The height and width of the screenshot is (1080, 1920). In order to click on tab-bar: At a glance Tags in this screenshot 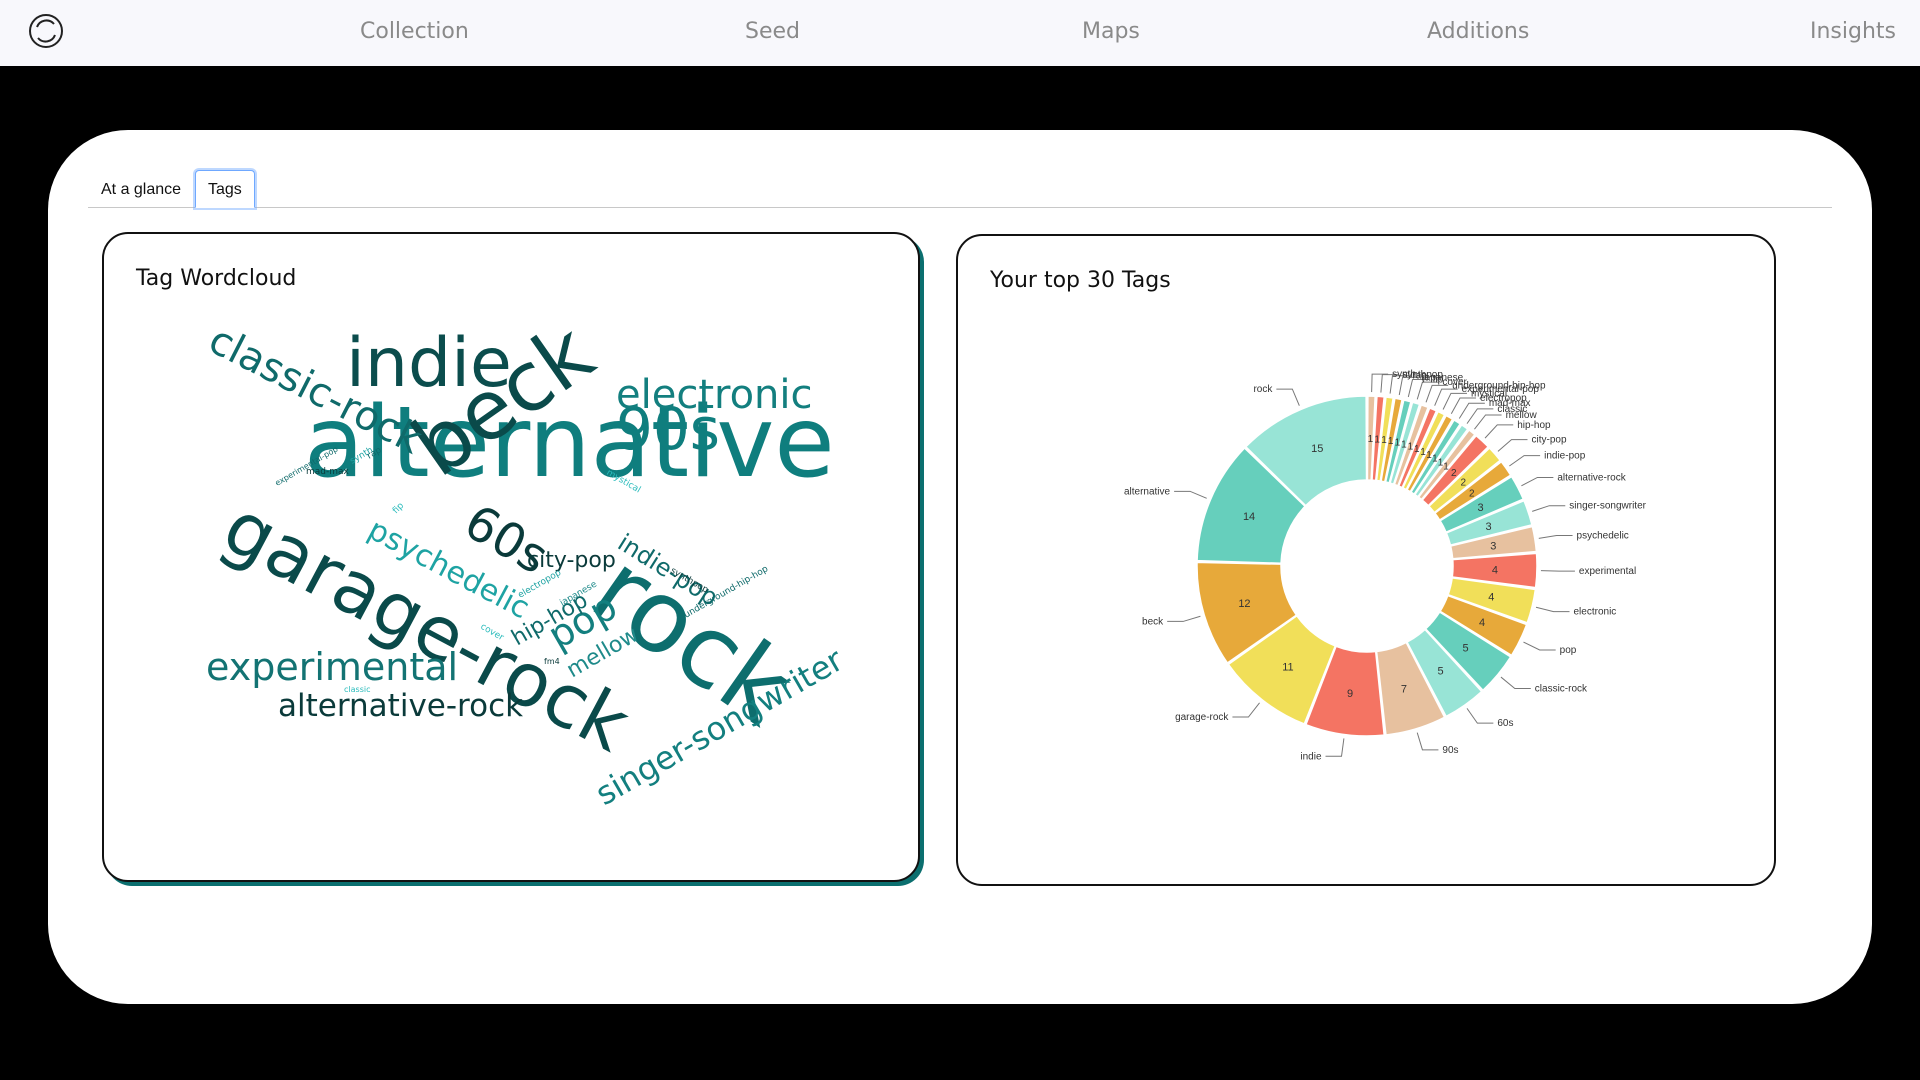, I will do `click(960, 189)`.